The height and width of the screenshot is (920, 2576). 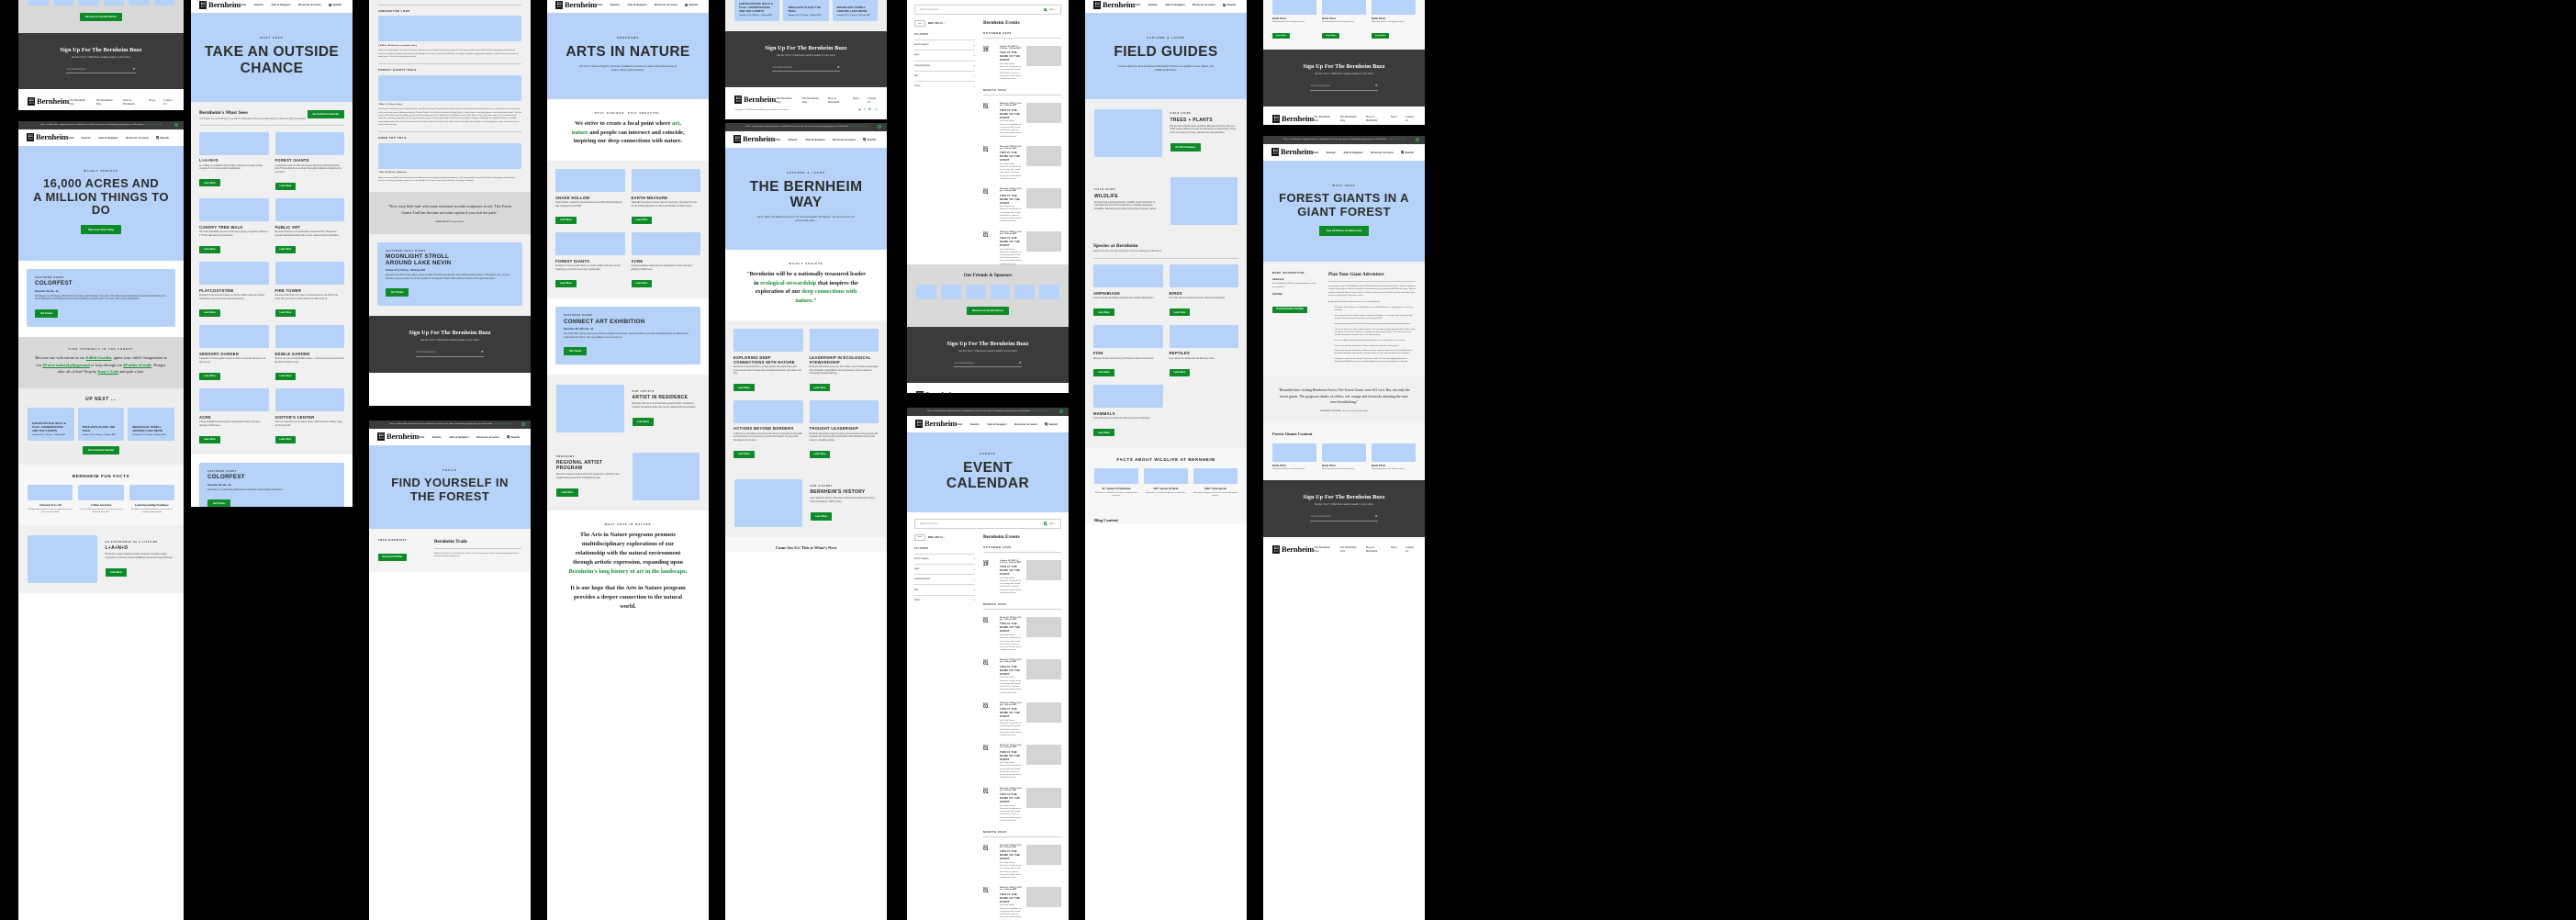 I want to click on download-giants-map-button: Download Giants Trail Map, so click(x=1290, y=309).